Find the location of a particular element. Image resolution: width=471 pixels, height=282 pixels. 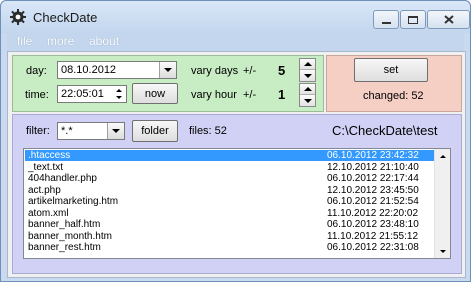

menu-about: about is located at coordinates (104, 41).